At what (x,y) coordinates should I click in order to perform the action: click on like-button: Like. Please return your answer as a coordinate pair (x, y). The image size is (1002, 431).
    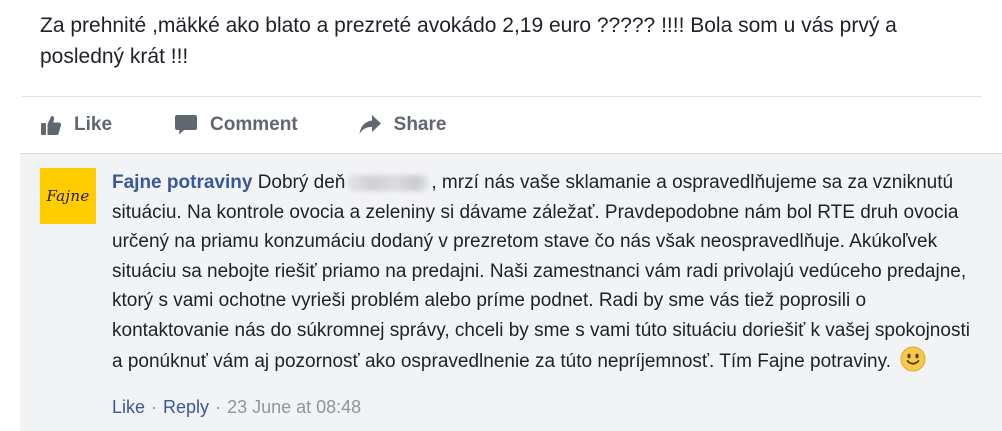
    Looking at the image, I should click on (76, 125).